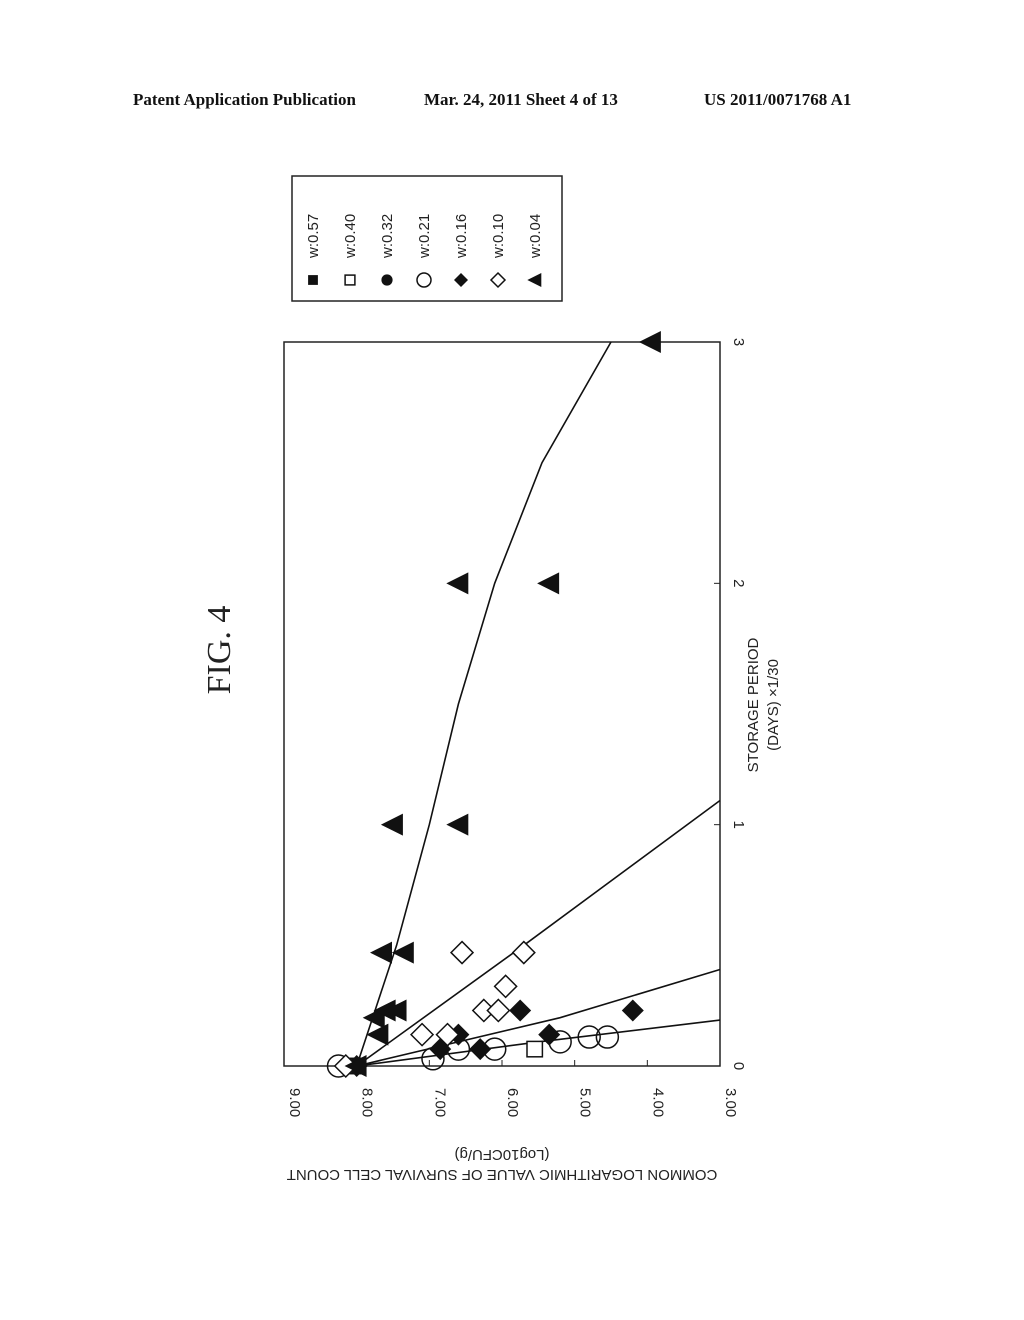 The width and height of the screenshot is (1024, 1320). What do you see at coordinates (738, 824) in the screenshot?
I see `x-tick-label: 1` at bounding box center [738, 824].